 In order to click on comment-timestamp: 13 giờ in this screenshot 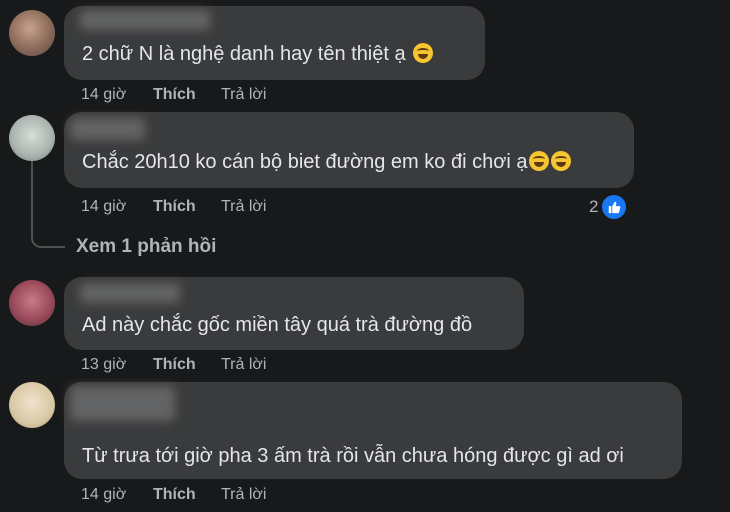, I will do `click(103, 365)`.